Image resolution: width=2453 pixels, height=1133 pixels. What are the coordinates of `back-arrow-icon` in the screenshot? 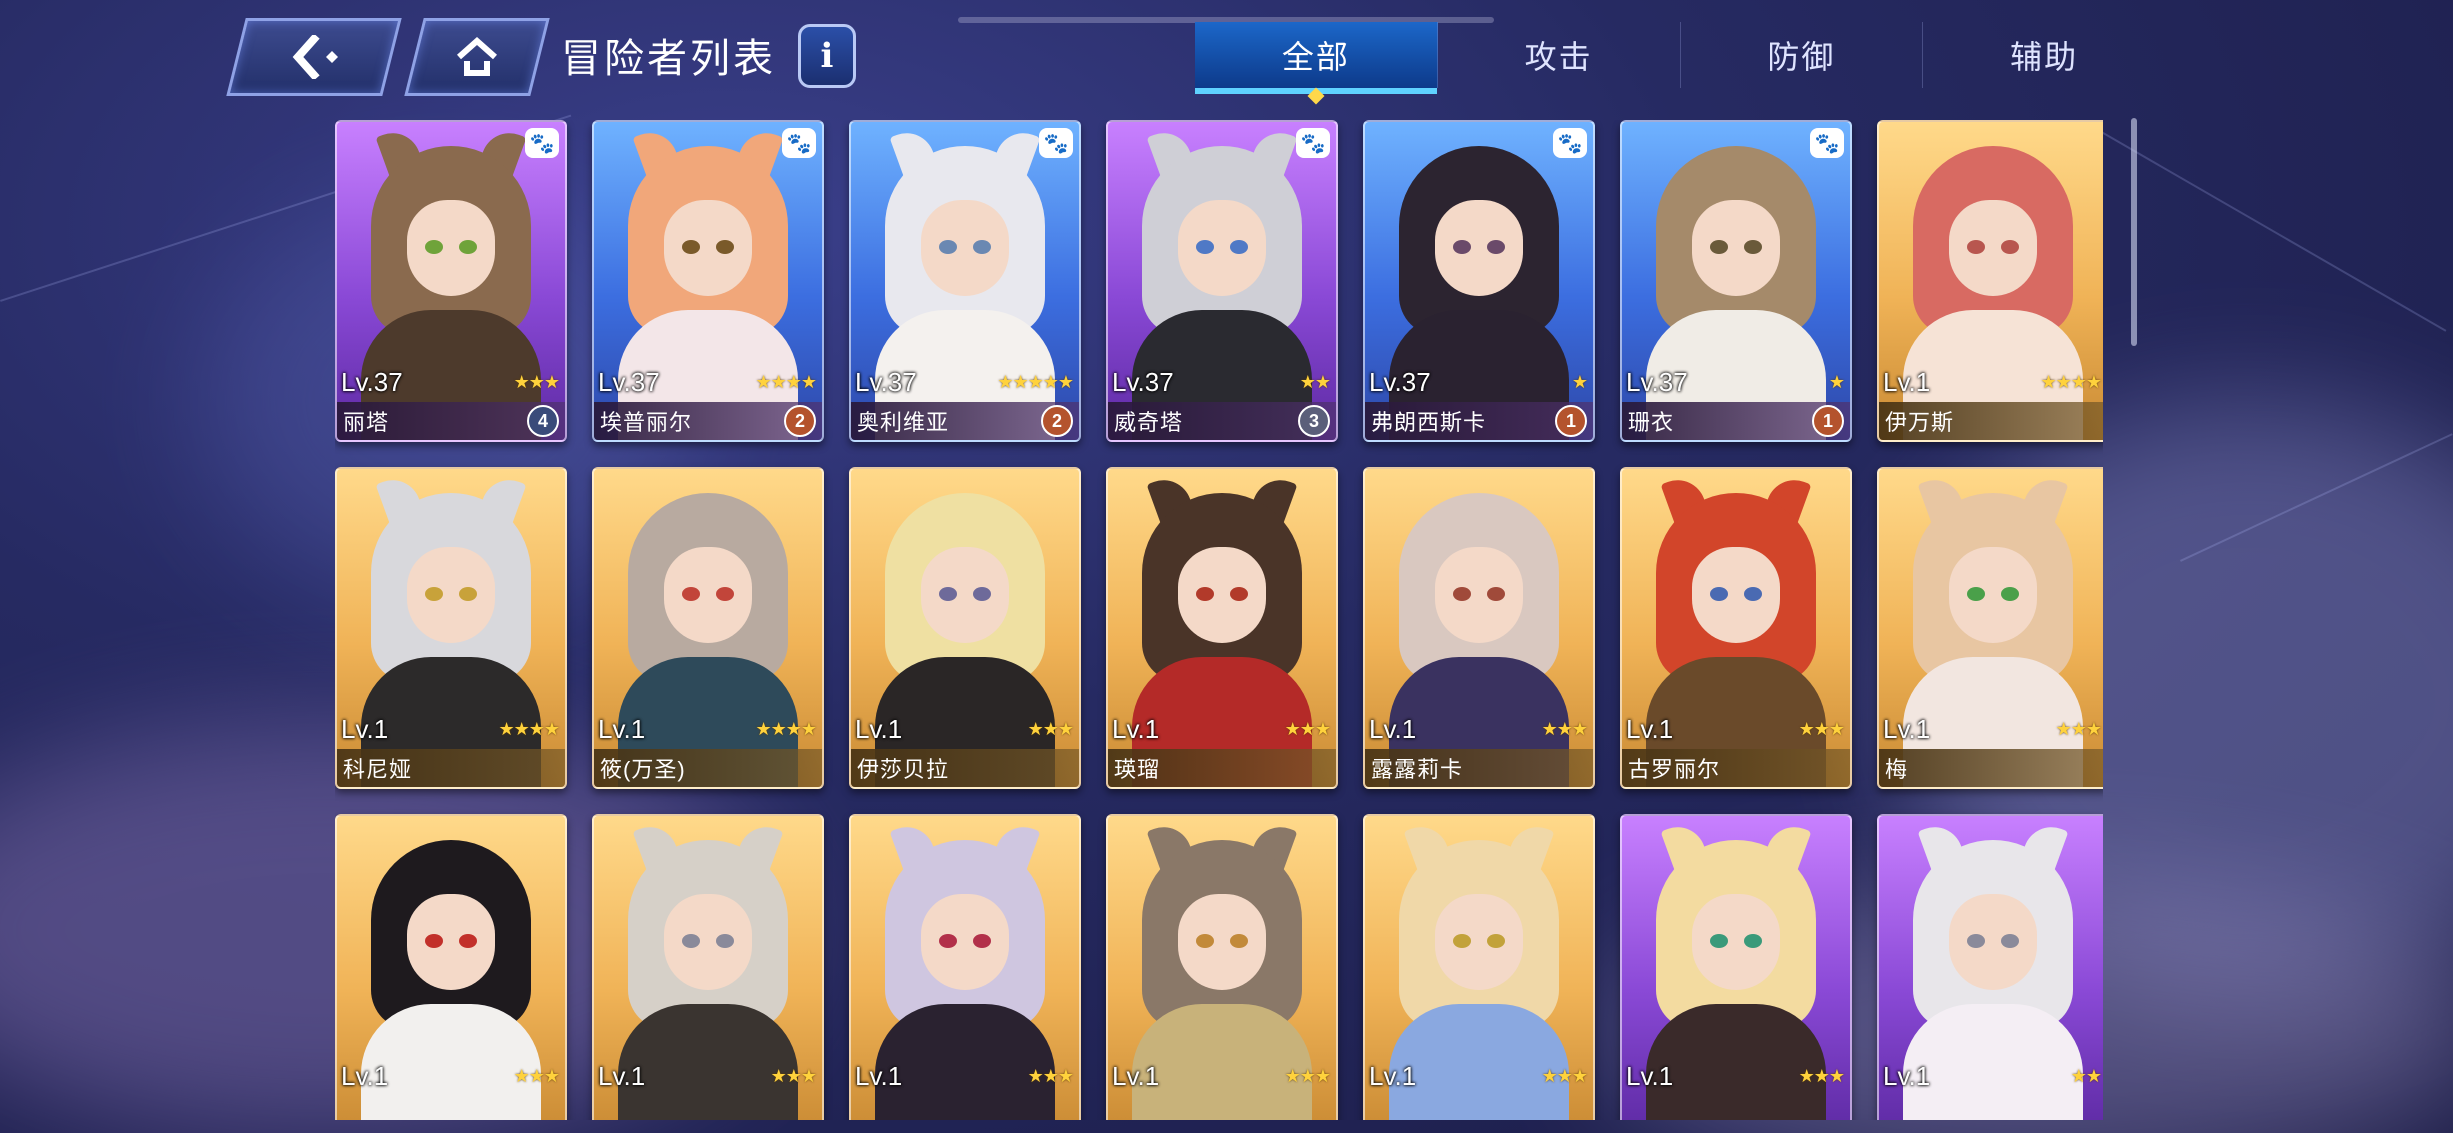 It's located at (314, 57).